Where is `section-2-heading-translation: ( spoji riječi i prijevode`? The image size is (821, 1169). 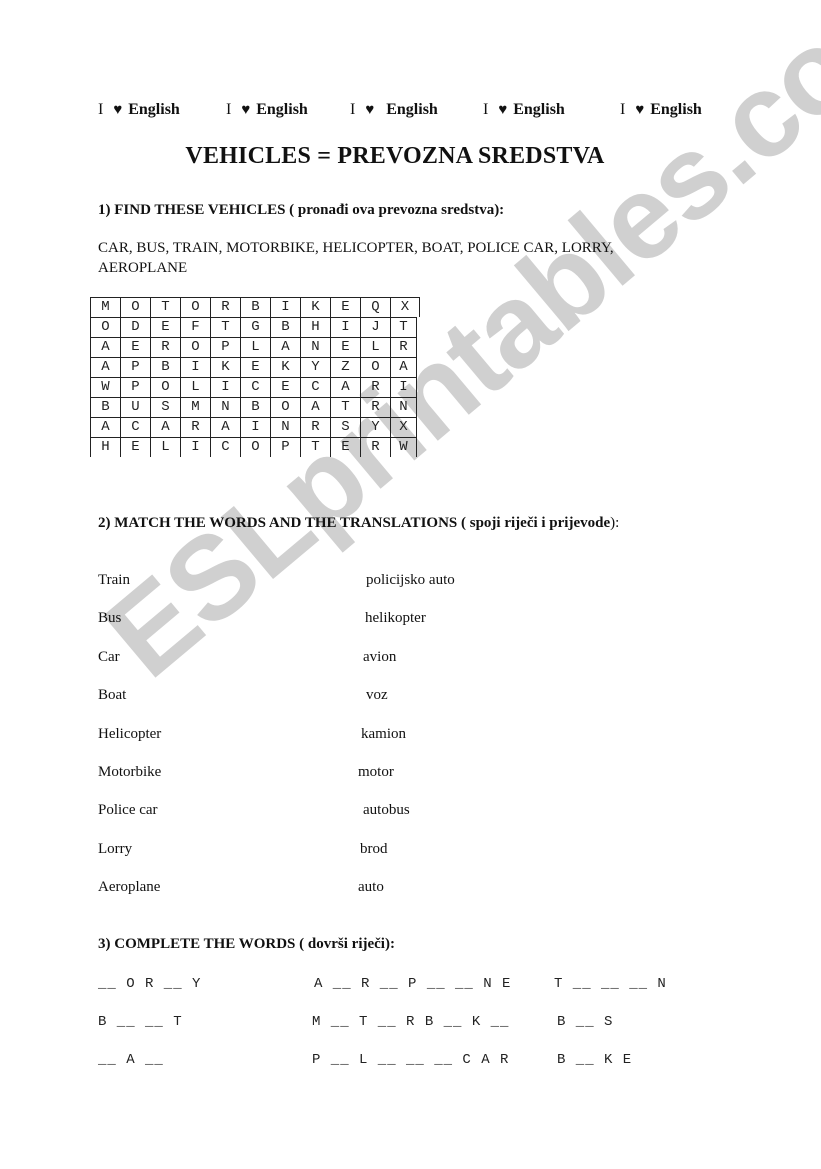 section-2-heading-translation: ( spoji riječi i prijevode is located at coordinates (534, 523).